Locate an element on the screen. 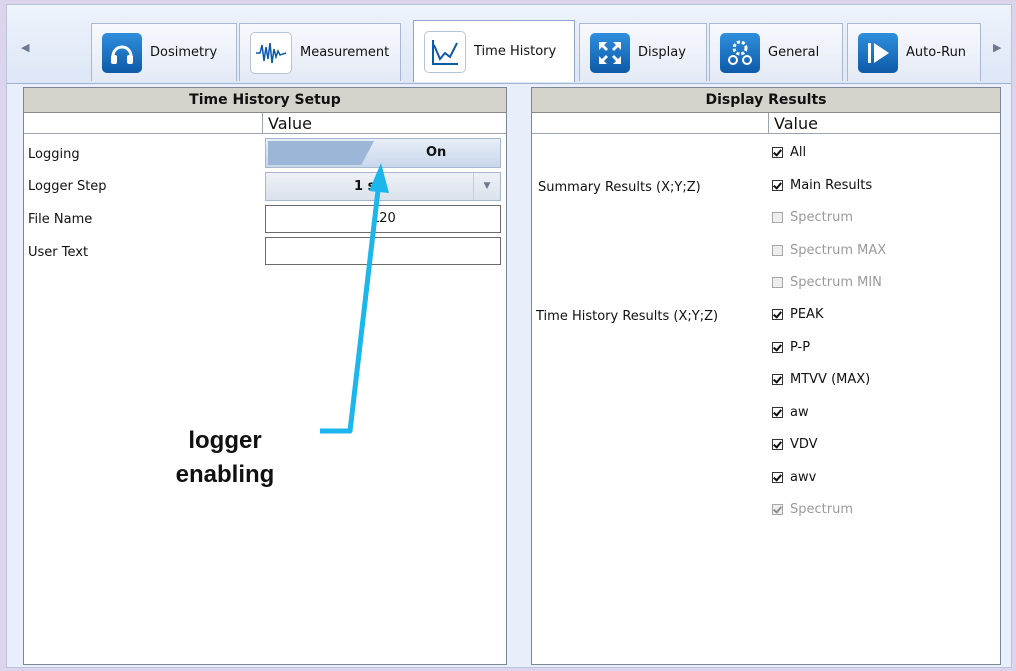 The height and width of the screenshot is (671, 1016). panel-title: Time History Setup is located at coordinates (265, 100).